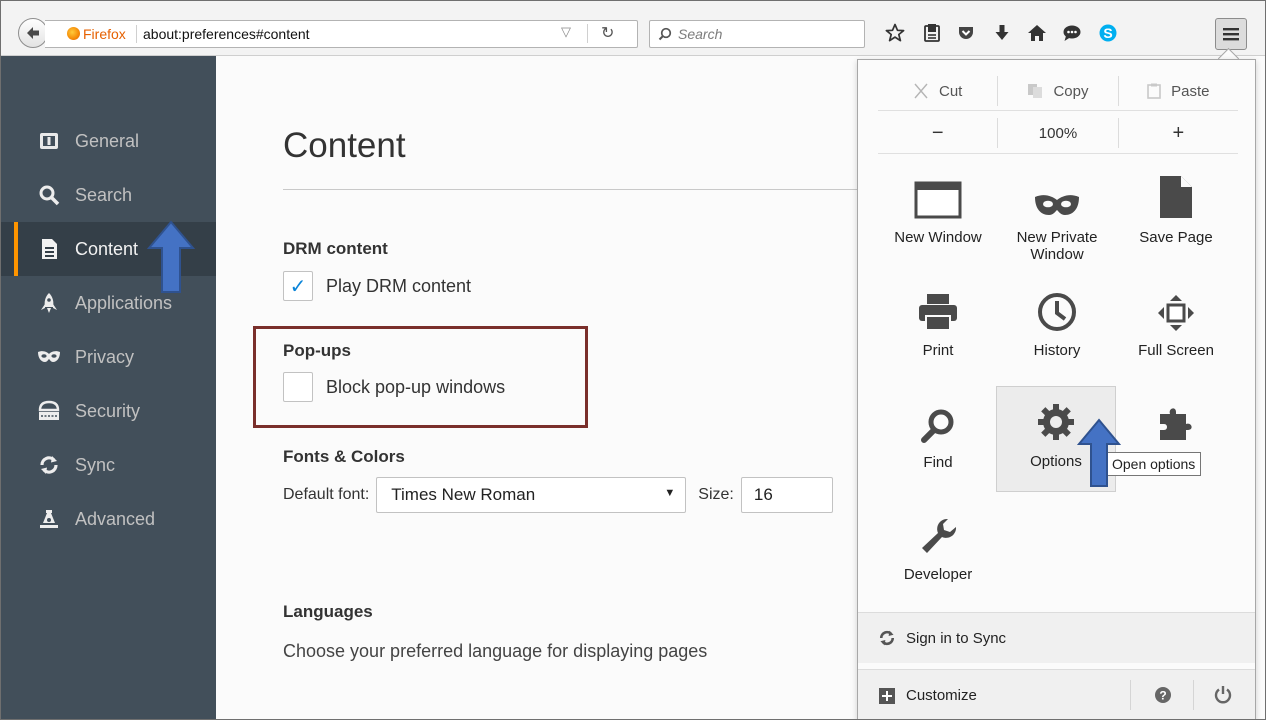 Image resolution: width=1266 pixels, height=720 pixels. What do you see at coordinates (1035, 91) in the screenshot?
I see `copy-icon` at bounding box center [1035, 91].